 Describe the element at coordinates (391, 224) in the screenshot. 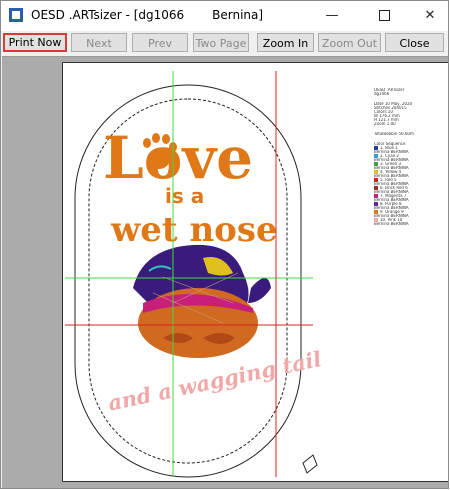

I see `thread-brand: Bernina BERNINA` at that location.